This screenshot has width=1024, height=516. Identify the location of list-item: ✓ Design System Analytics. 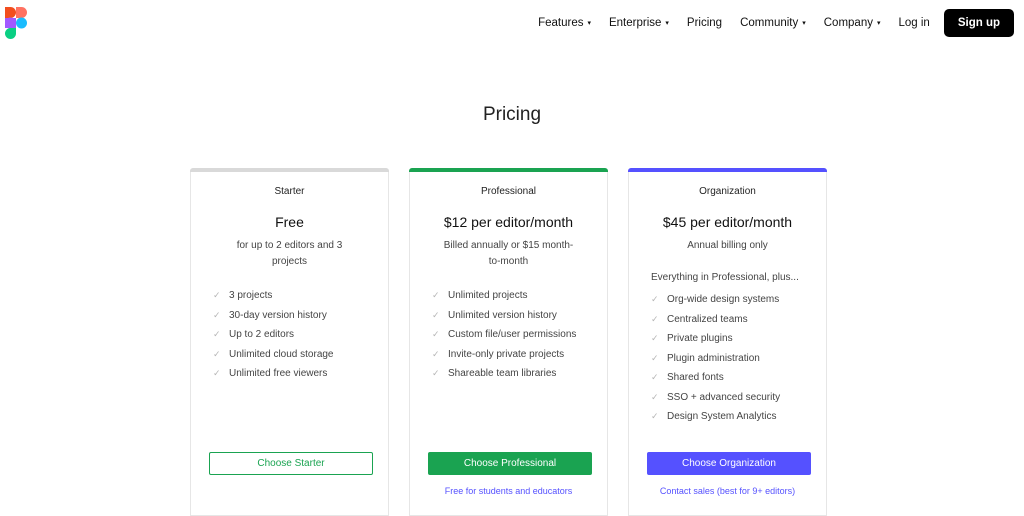
(715, 417).